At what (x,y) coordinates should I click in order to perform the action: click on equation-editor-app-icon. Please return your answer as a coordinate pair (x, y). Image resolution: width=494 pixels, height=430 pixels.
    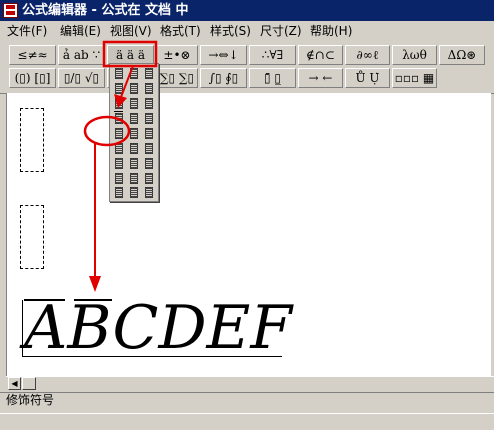
    Looking at the image, I should click on (10, 10).